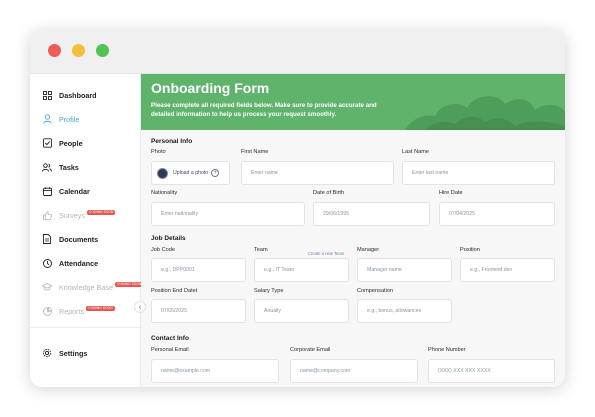 Image resolution: width=595 pixels, height=417 pixels. I want to click on first-name-field: Enter name, so click(317, 173).